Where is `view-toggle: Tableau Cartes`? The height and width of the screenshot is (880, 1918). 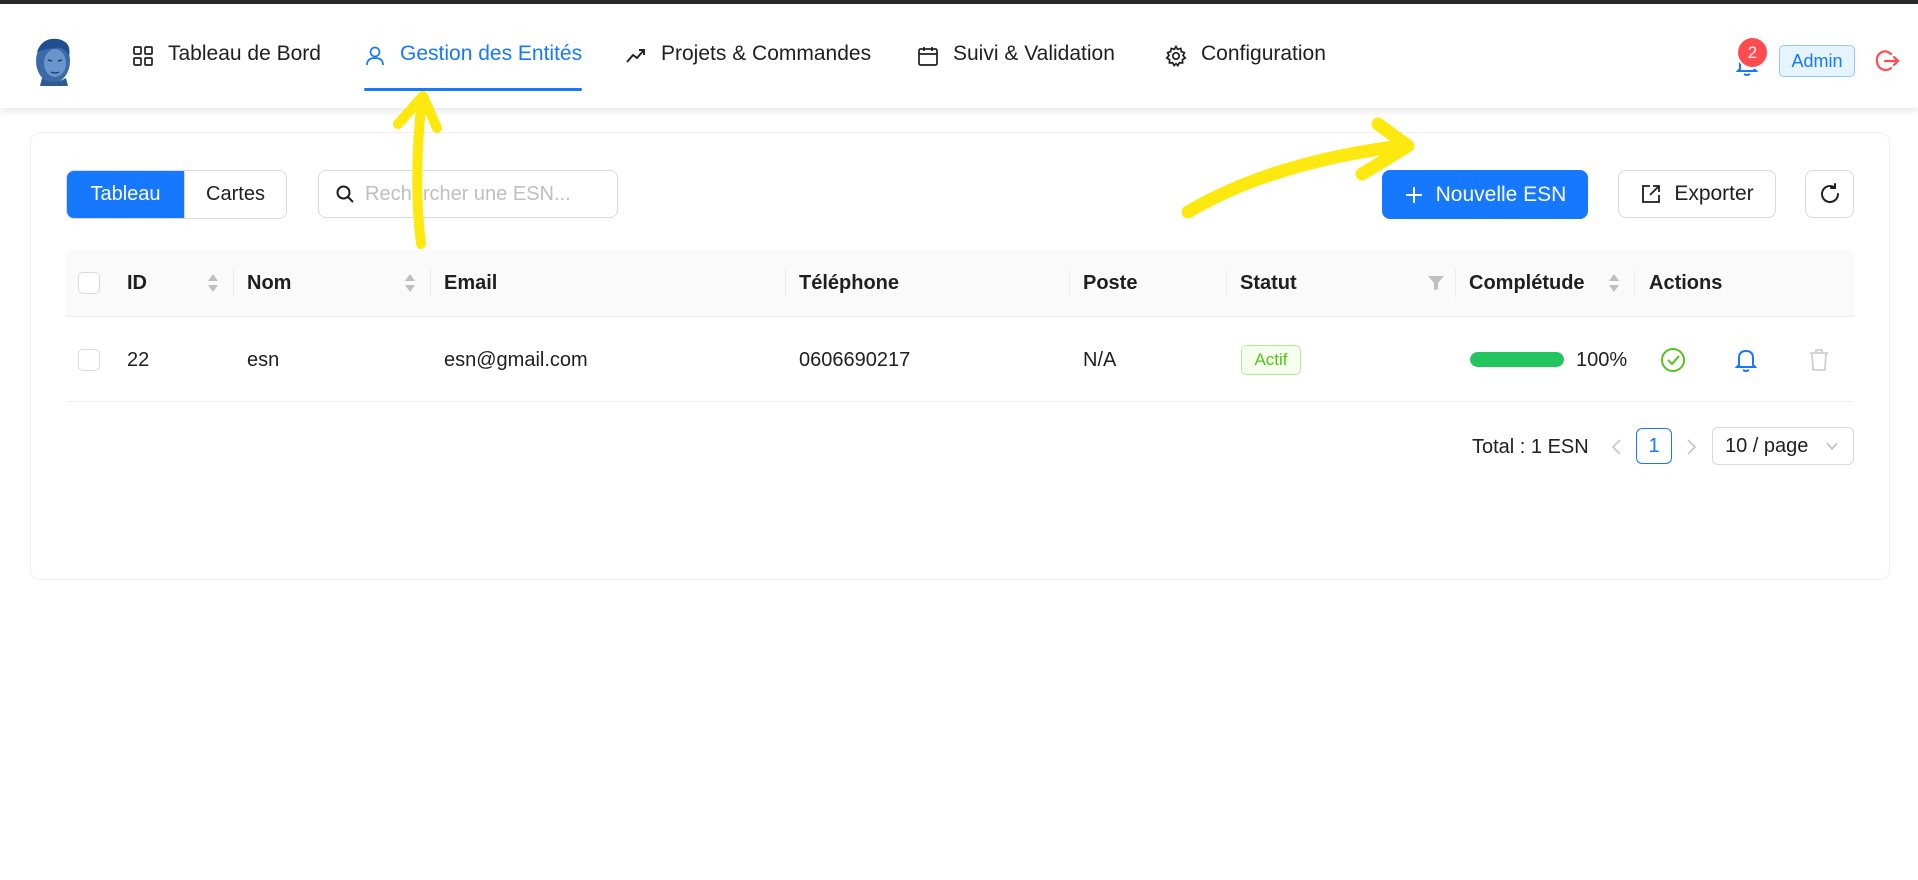
view-toggle: Tableau Cartes is located at coordinates (176, 194).